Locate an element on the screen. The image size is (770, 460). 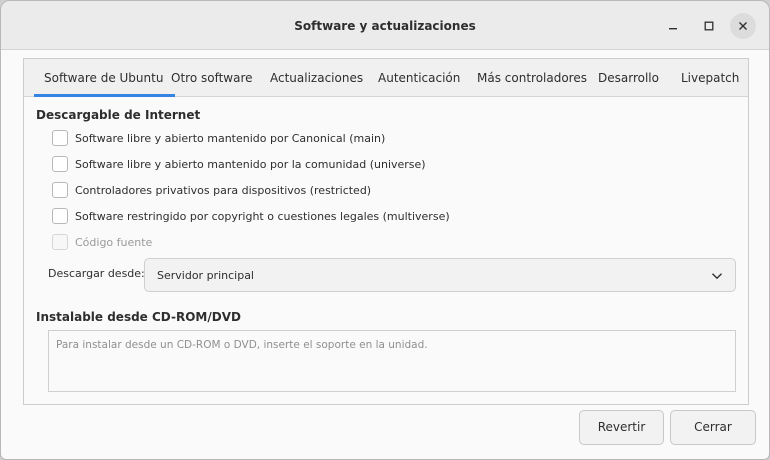
close-window-button is located at coordinates (743, 26).